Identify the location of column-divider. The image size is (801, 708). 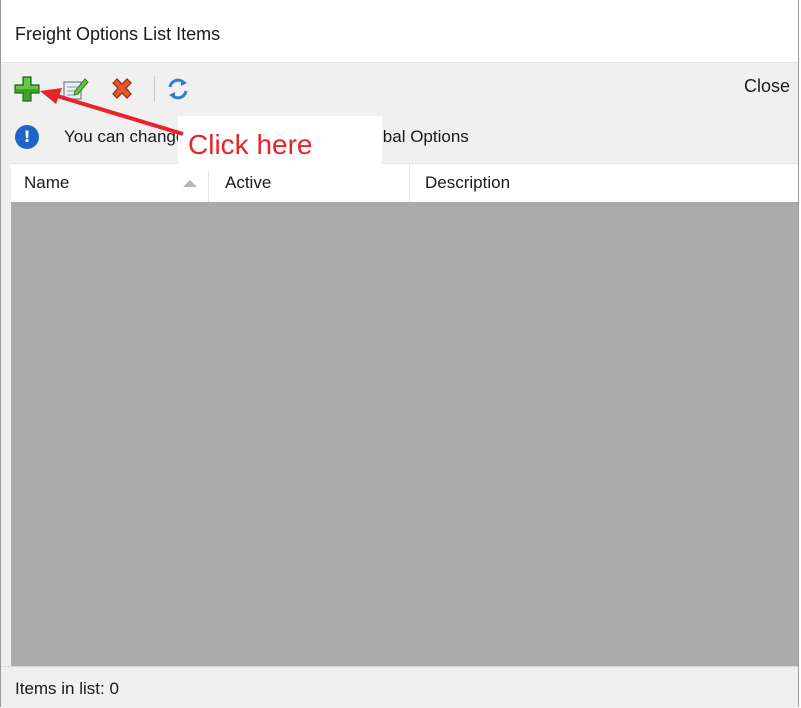
(409, 183).